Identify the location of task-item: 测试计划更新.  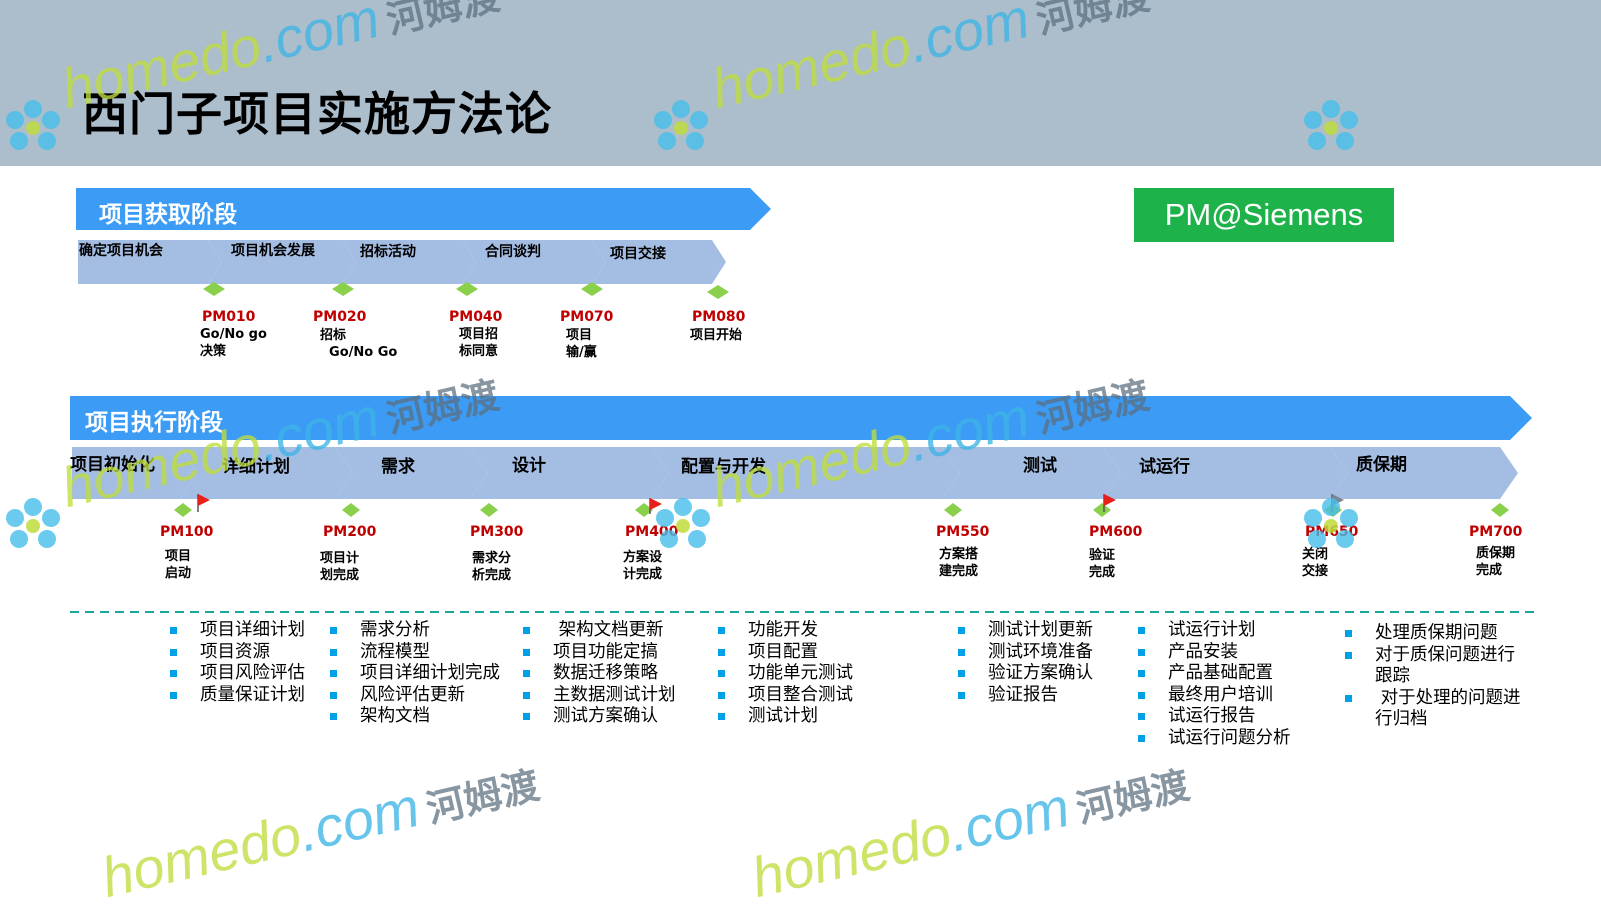
(1025, 631).